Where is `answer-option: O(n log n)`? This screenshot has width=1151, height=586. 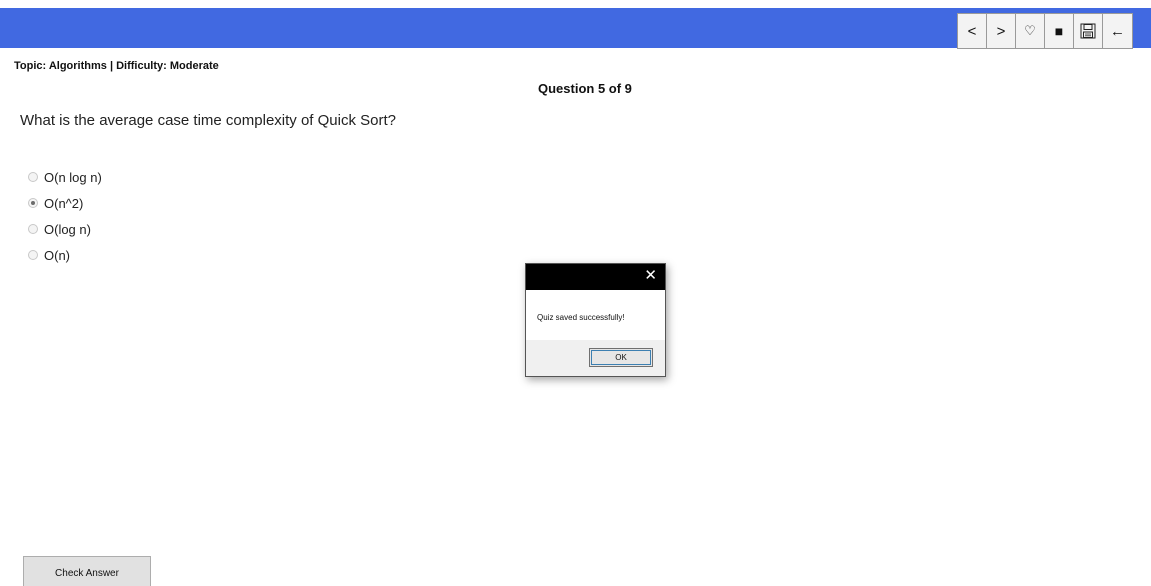
answer-option: O(n log n) is located at coordinates (65, 177).